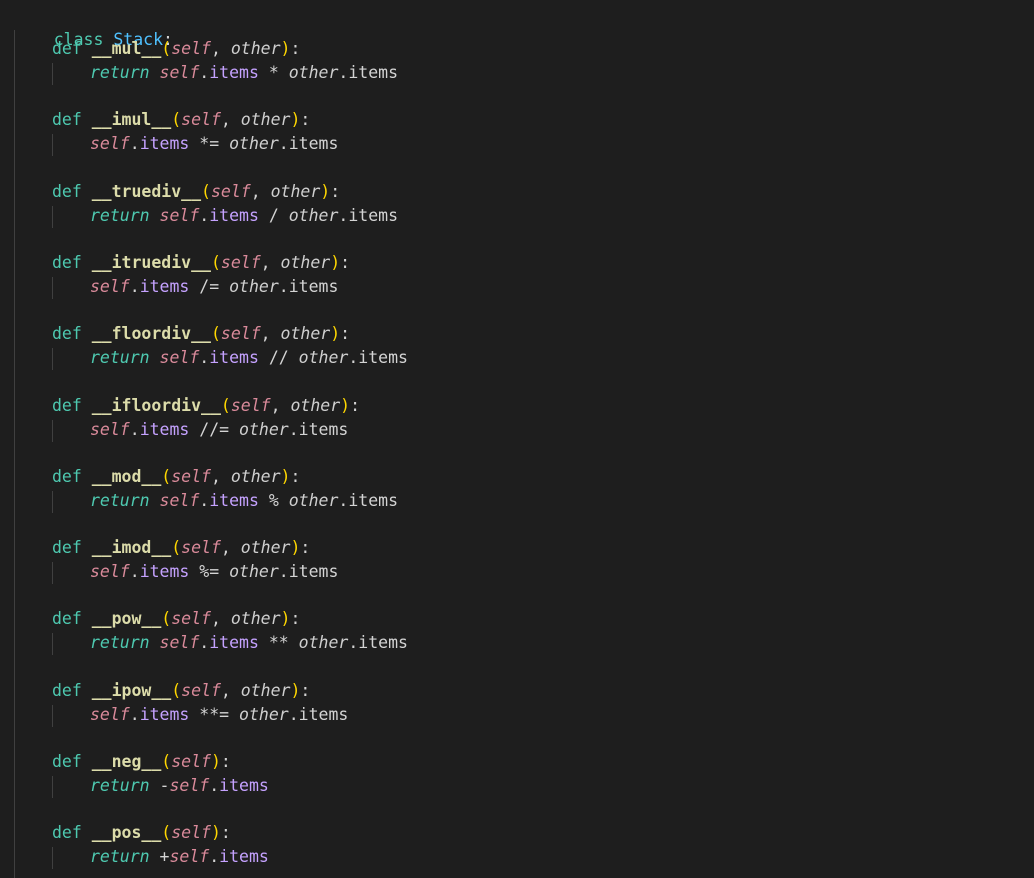 This screenshot has width=1034, height=878. I want to click on method-name: __pow__, so click(126, 618).